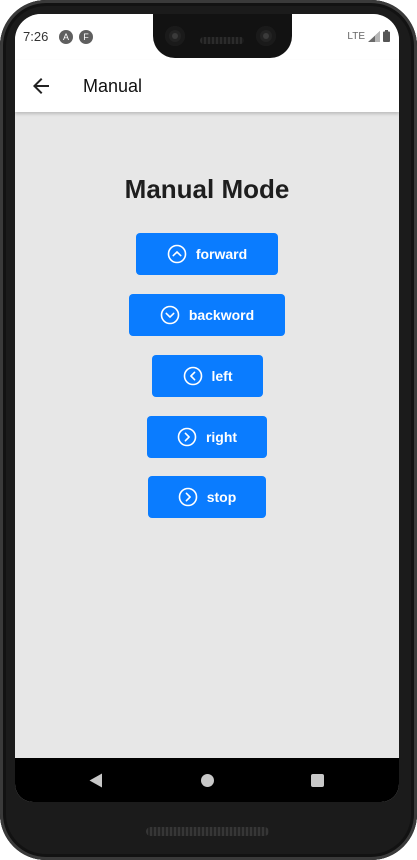  Describe the element at coordinates (222, 40) in the screenshot. I see `earpiece-speaker` at that location.